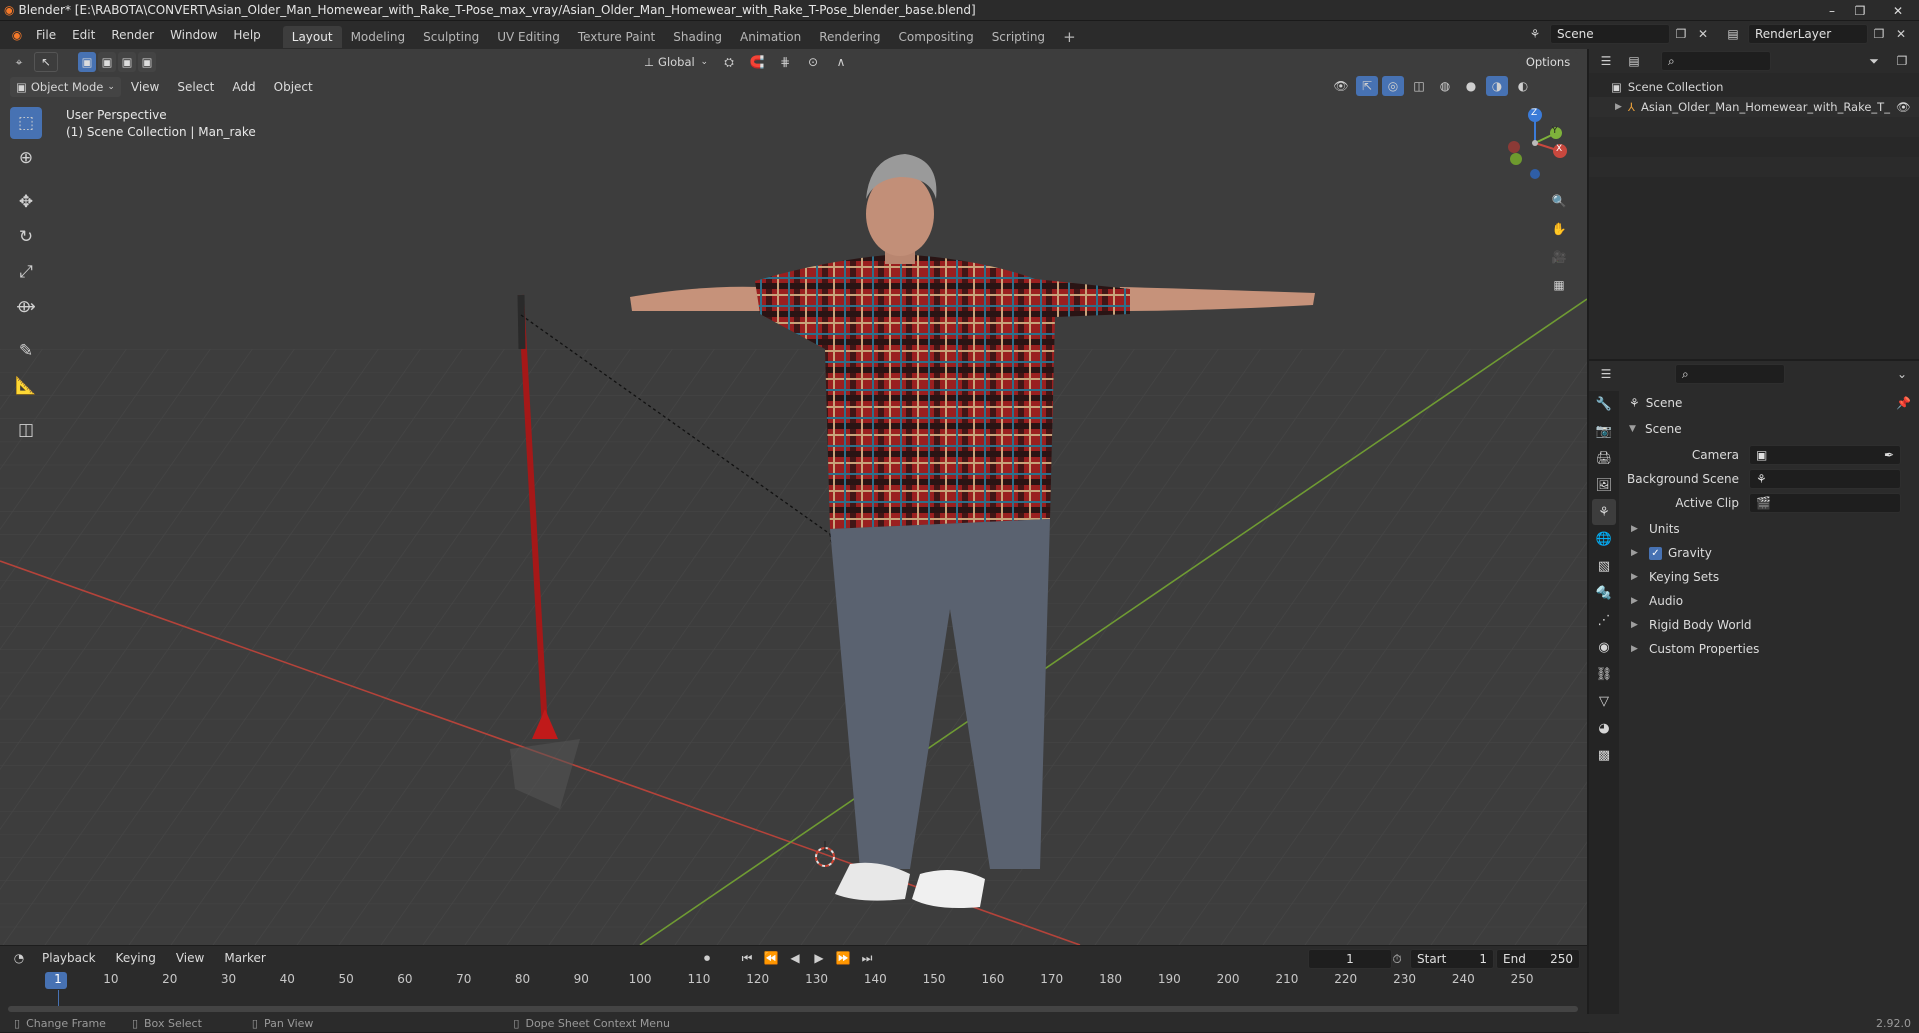 This screenshot has height=1033, width=1919. What do you see at coordinates (1367, 86) in the screenshot?
I see `gizmo-toggle-icon: ⇱` at bounding box center [1367, 86].